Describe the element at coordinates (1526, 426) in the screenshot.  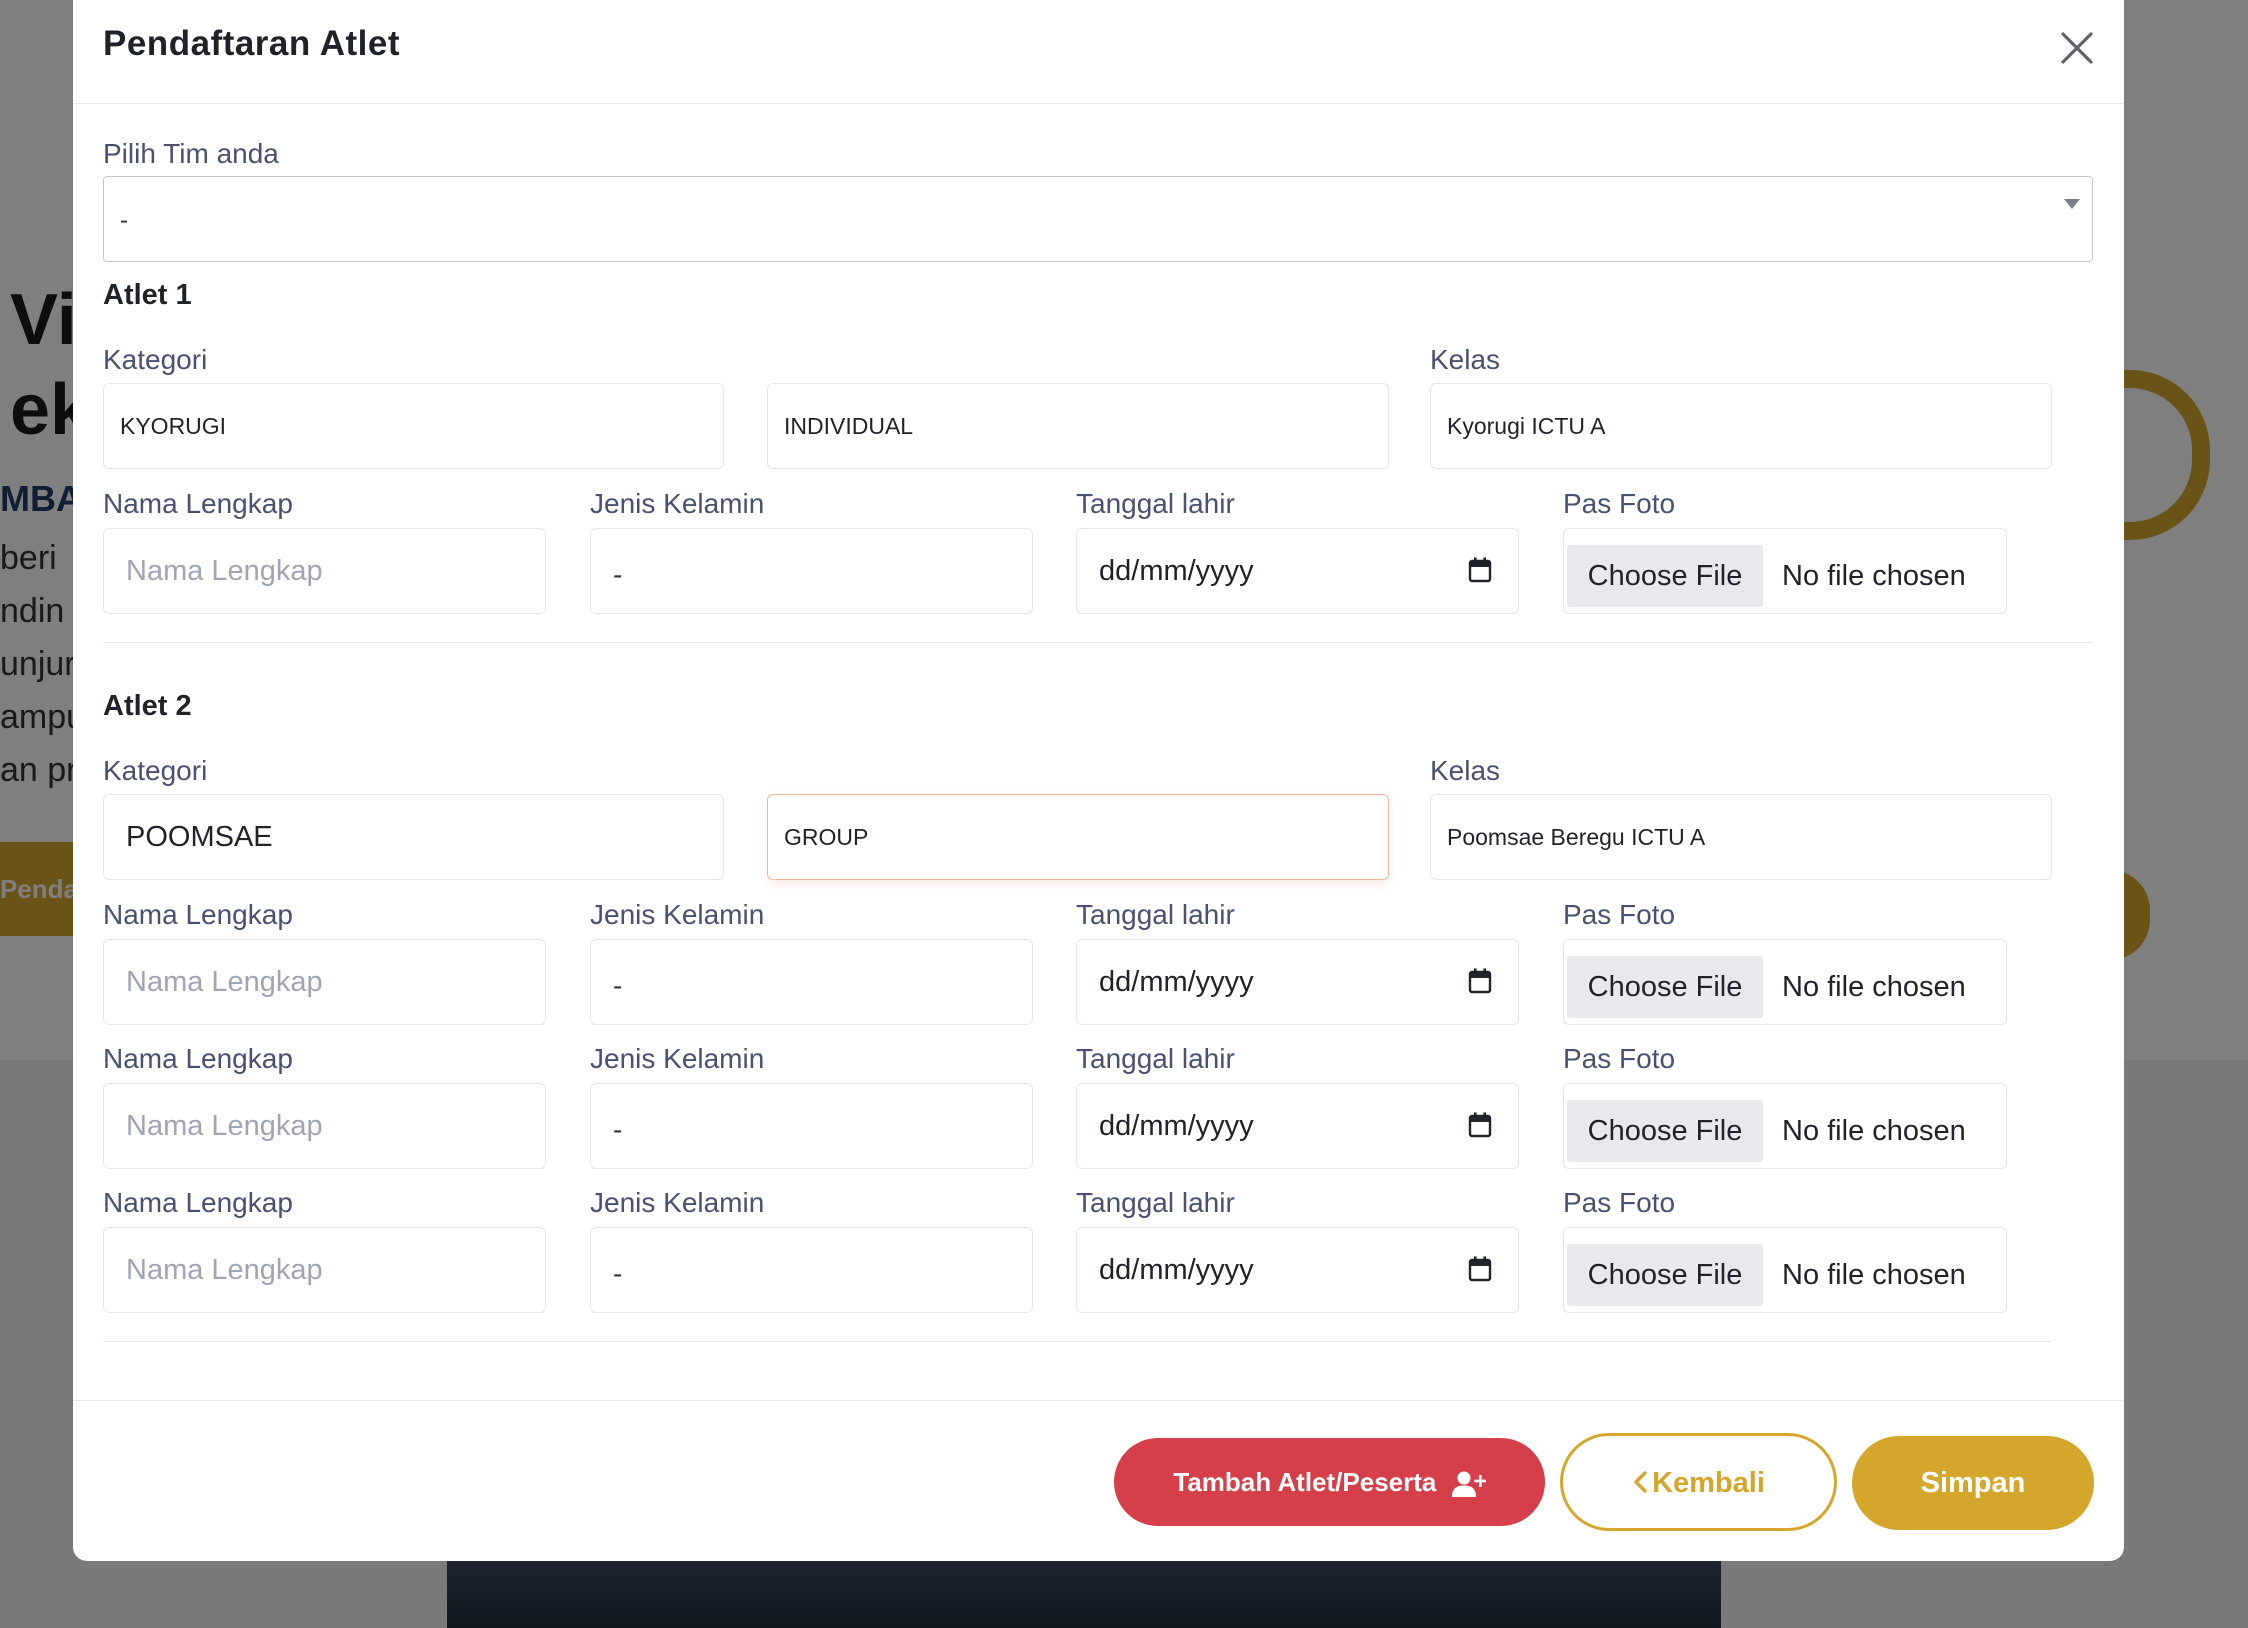
I see `athlete-1-class-value: Kyorugi ICTU A` at that location.